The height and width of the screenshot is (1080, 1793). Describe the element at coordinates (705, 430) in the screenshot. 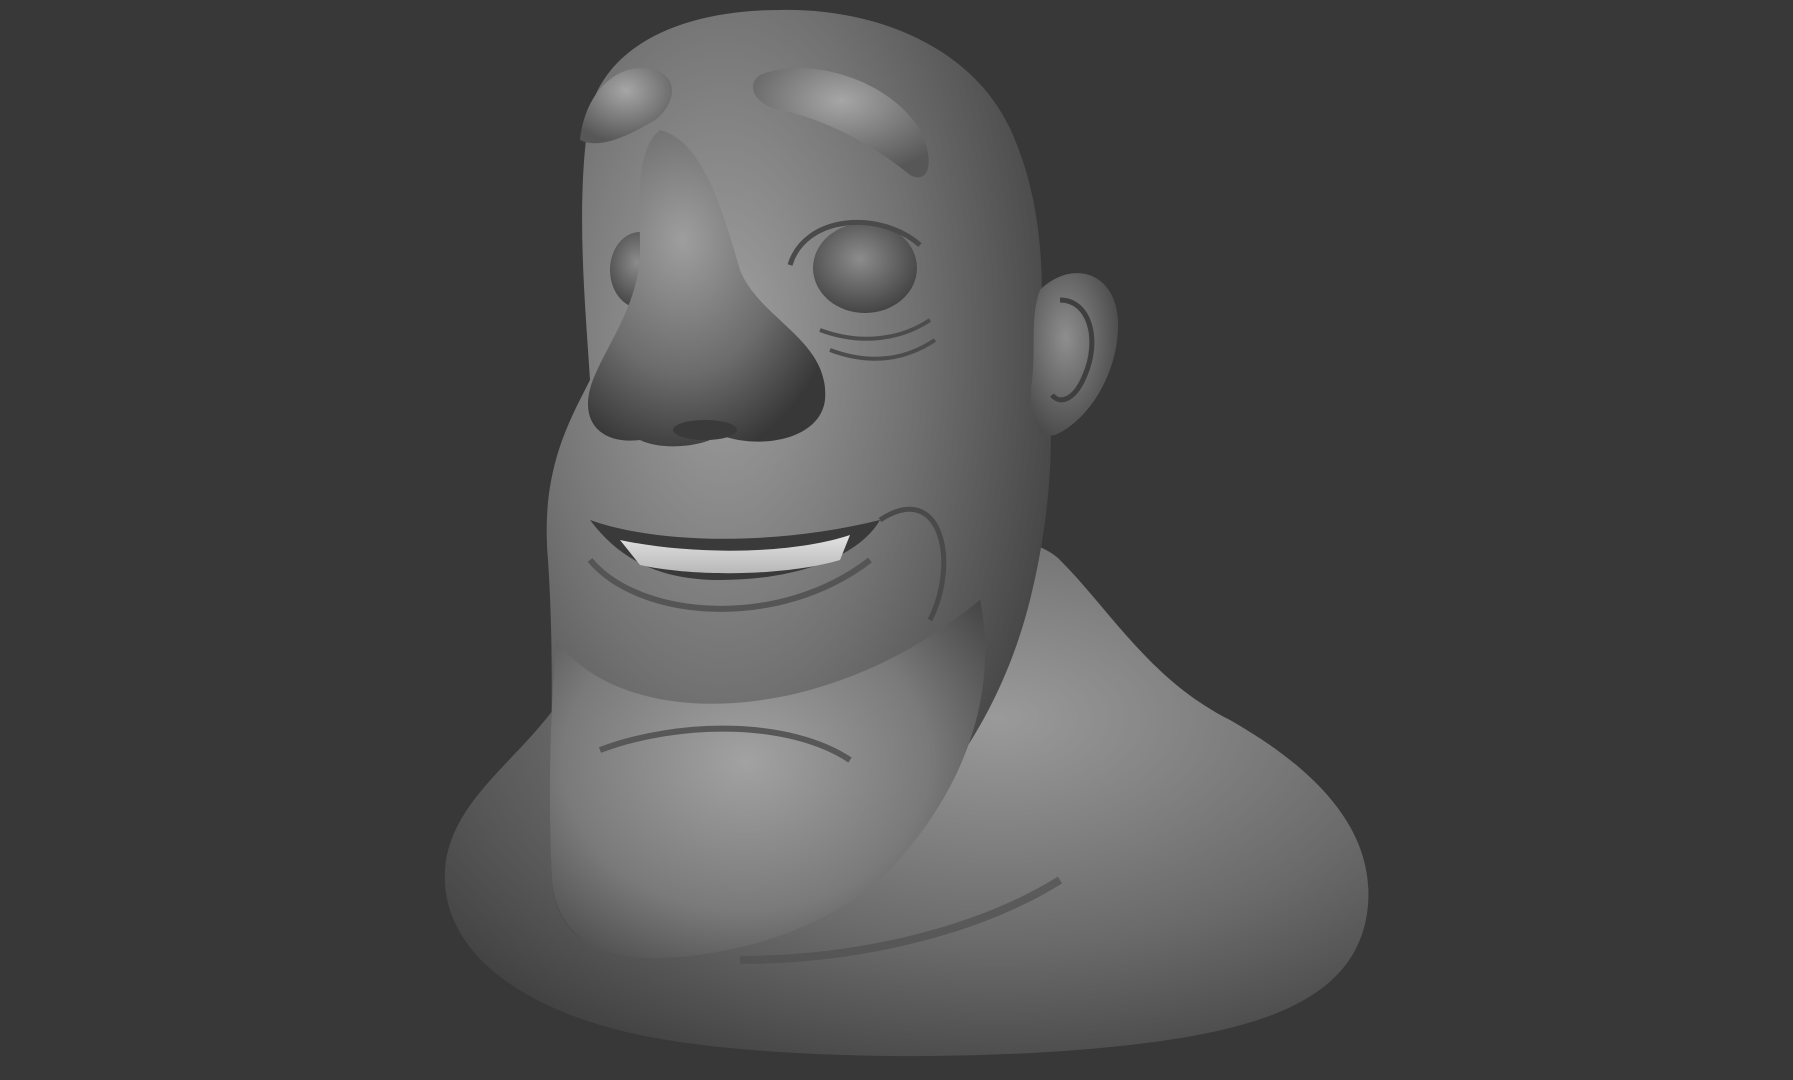

I see `nostril` at that location.